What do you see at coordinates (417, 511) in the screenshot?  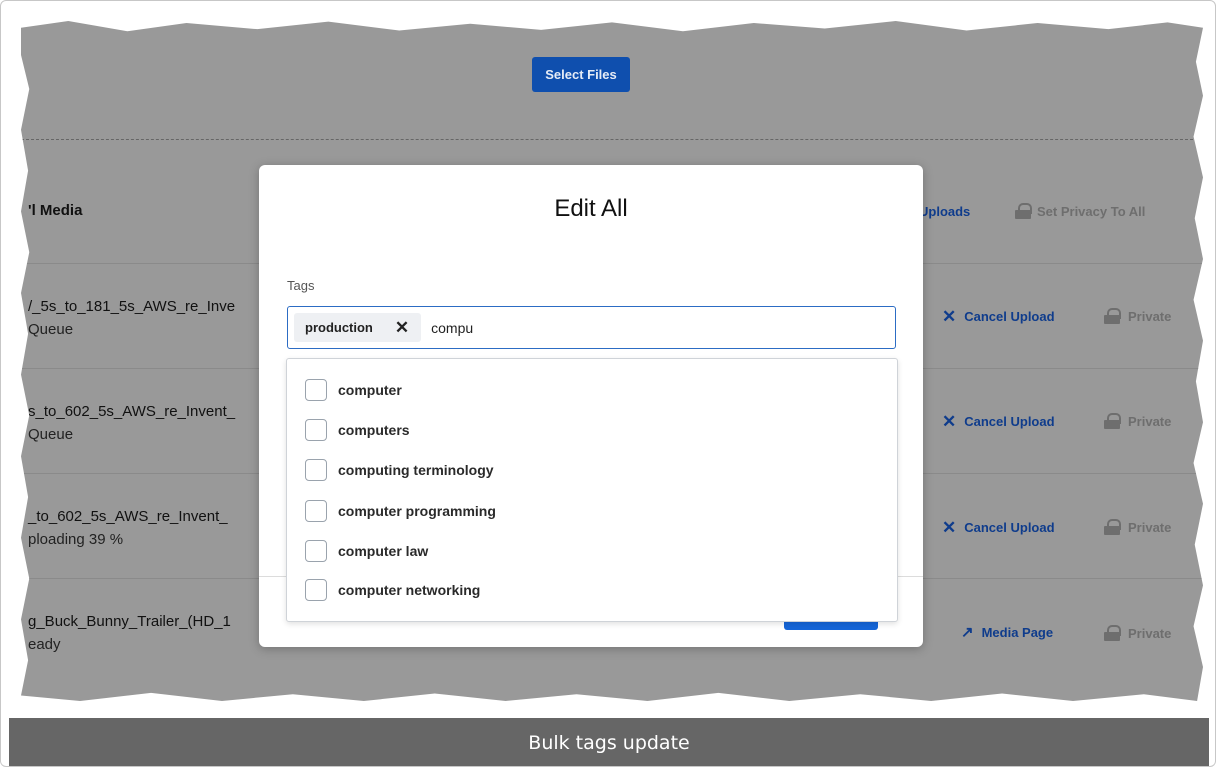 I see `suggestion-label: computer programming` at bounding box center [417, 511].